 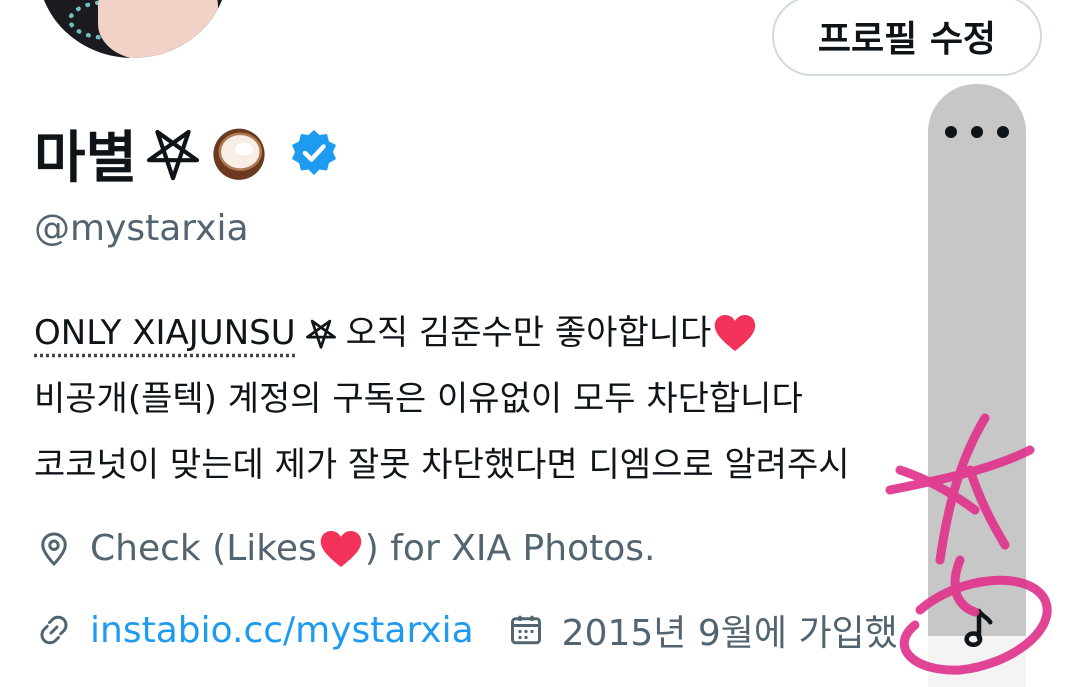 What do you see at coordinates (907, 38) in the screenshot?
I see `edit-profile-button: 프로필 수정` at bounding box center [907, 38].